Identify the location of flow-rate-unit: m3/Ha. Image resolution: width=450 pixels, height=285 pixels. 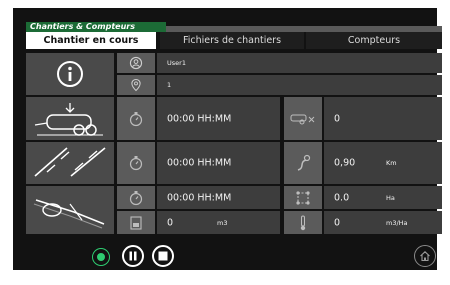
(397, 222).